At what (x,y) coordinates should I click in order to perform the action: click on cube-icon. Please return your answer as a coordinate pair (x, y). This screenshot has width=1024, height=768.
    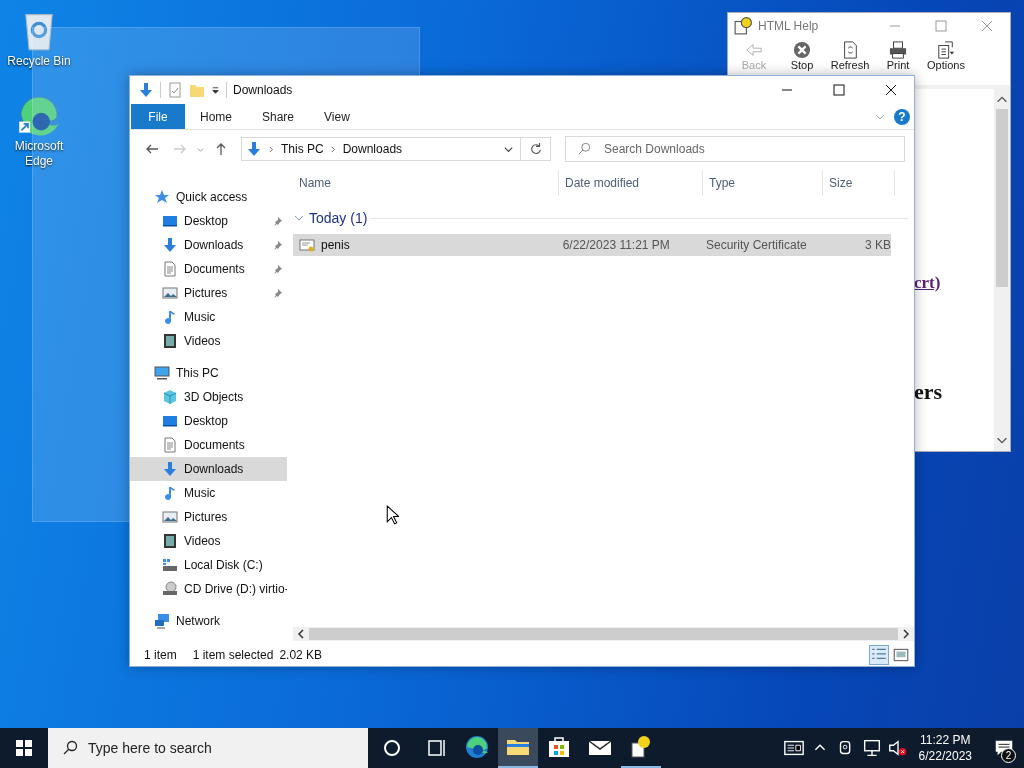
    Looking at the image, I should click on (170, 397).